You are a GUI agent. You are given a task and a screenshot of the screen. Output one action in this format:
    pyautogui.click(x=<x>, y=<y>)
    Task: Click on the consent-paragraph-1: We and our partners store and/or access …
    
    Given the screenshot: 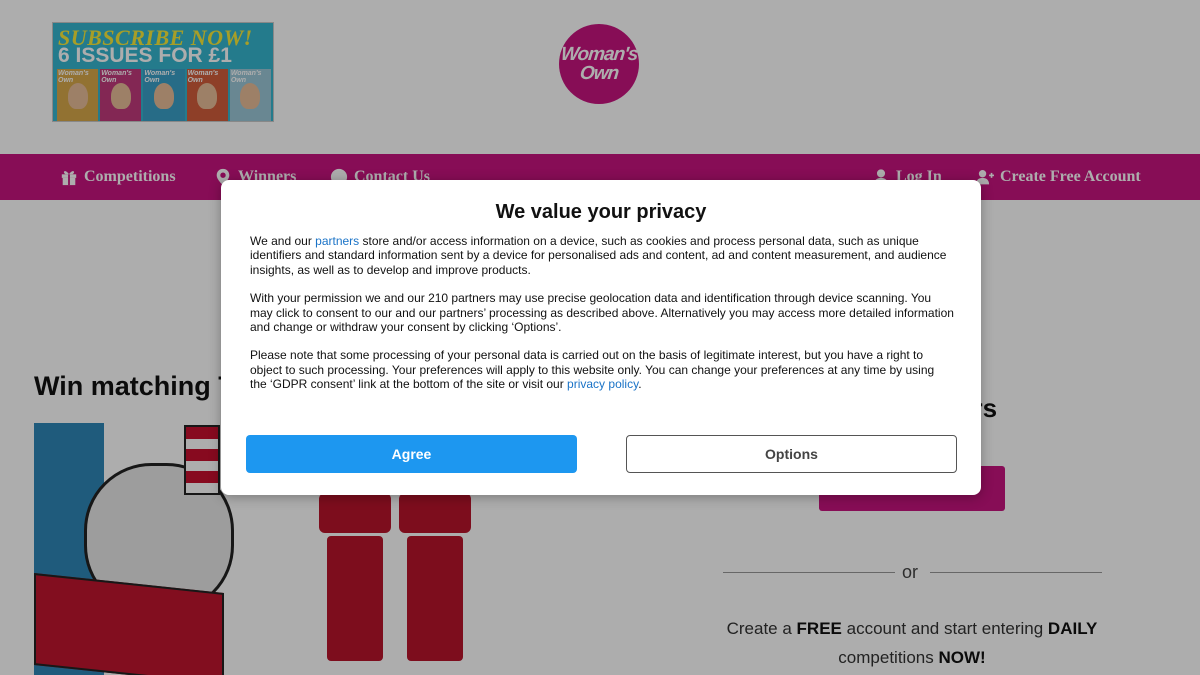 What is the action you would take?
    pyautogui.click(x=598, y=255)
    